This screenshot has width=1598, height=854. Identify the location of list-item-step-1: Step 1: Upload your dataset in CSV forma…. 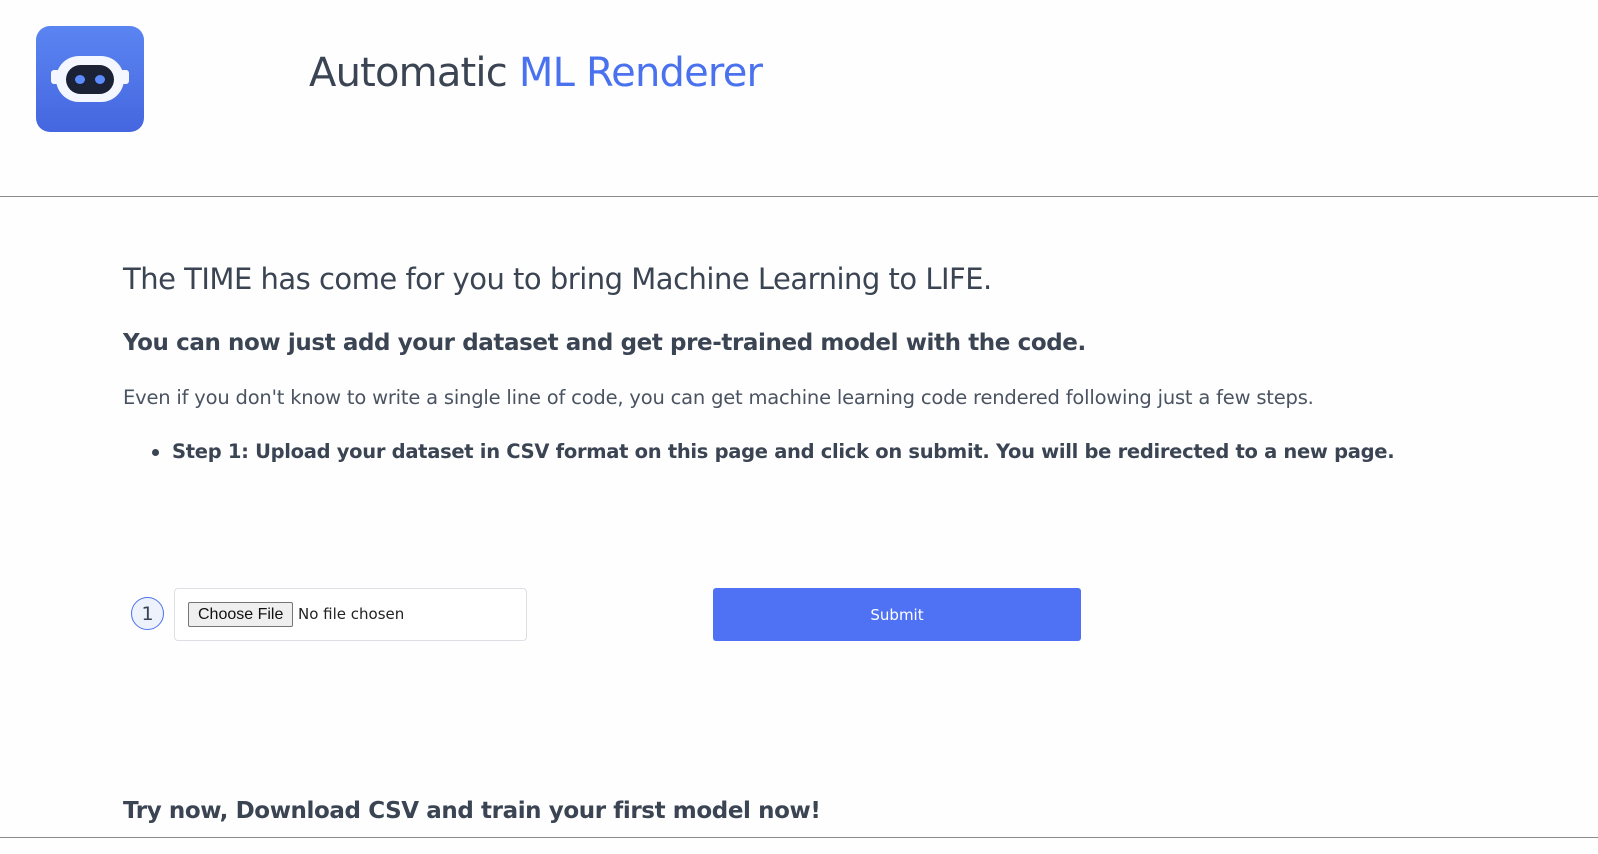
(772, 451).